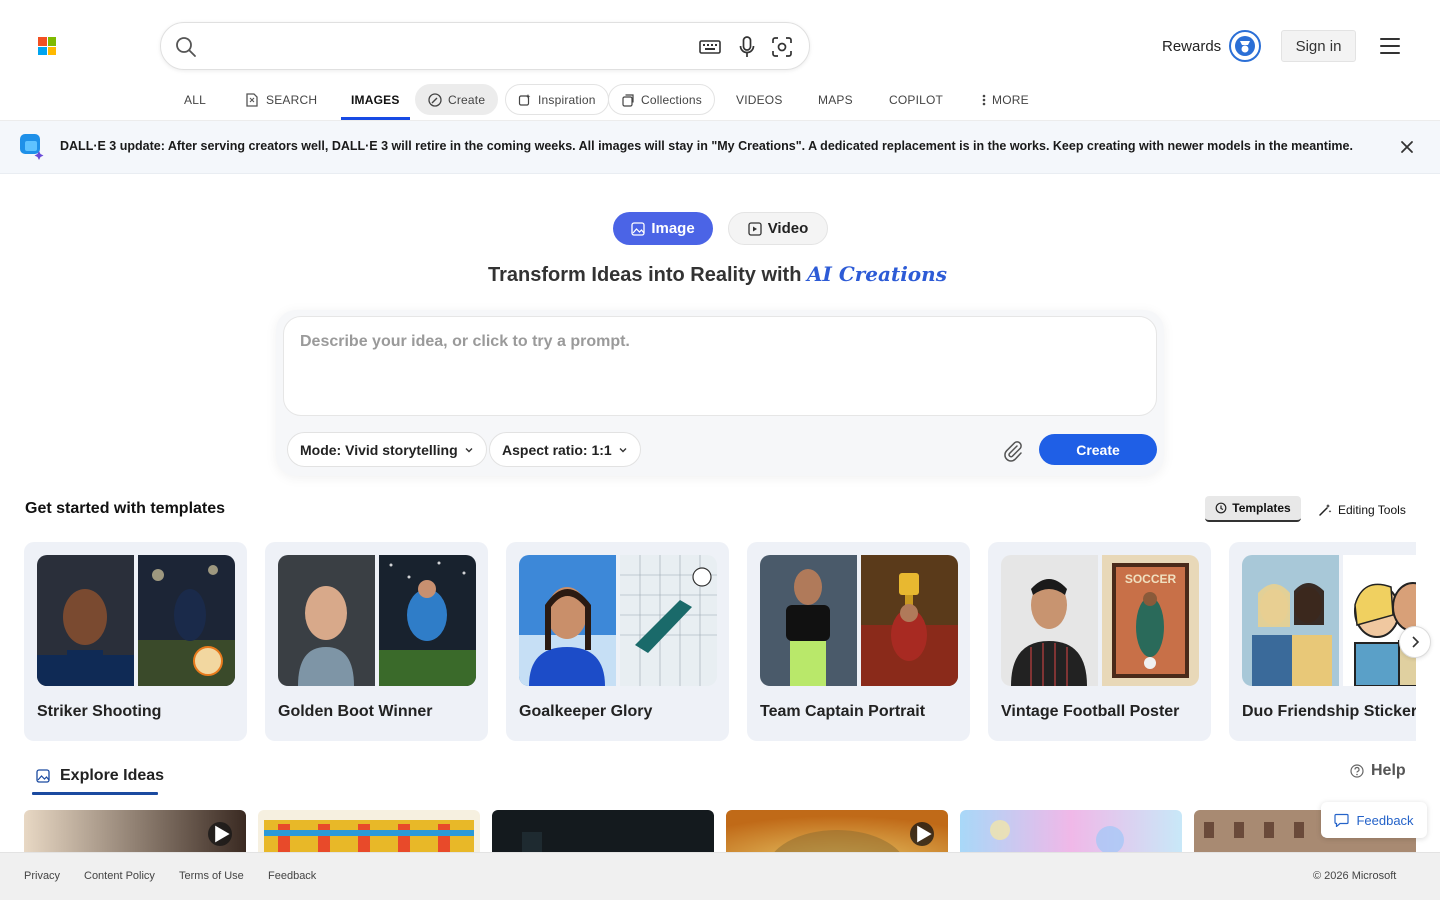  I want to click on template-card: Team Captain Portrait, so click(858, 641).